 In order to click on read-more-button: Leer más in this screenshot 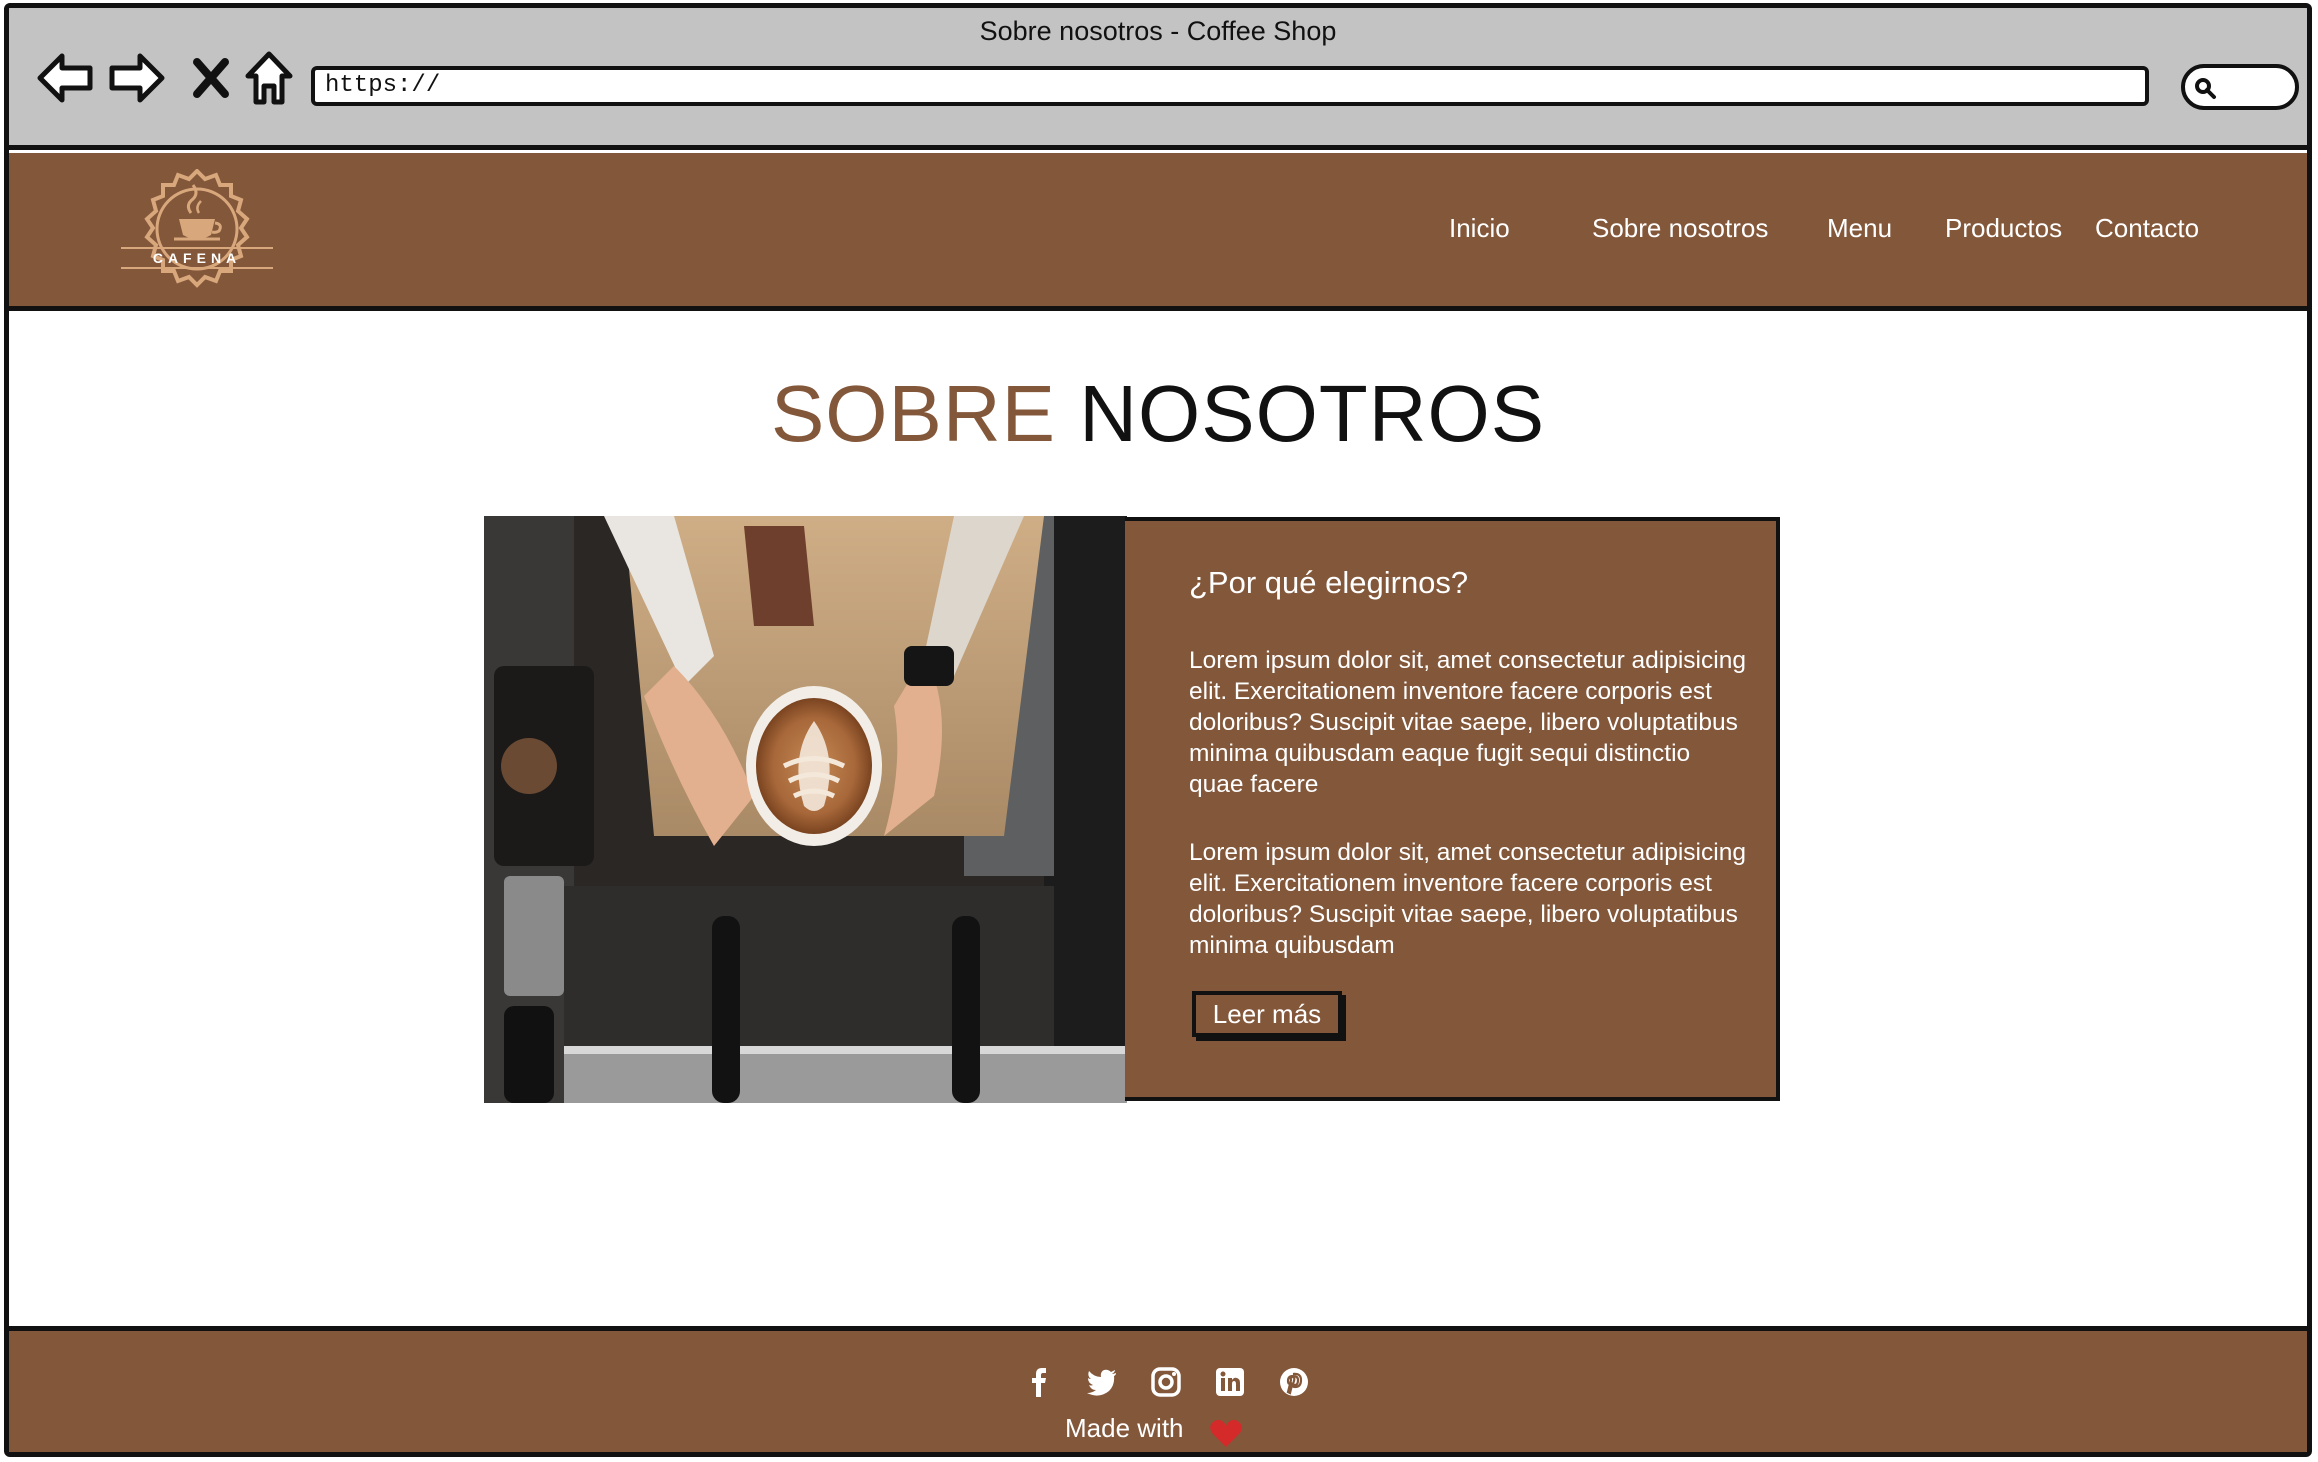, I will do `click(1267, 1014)`.